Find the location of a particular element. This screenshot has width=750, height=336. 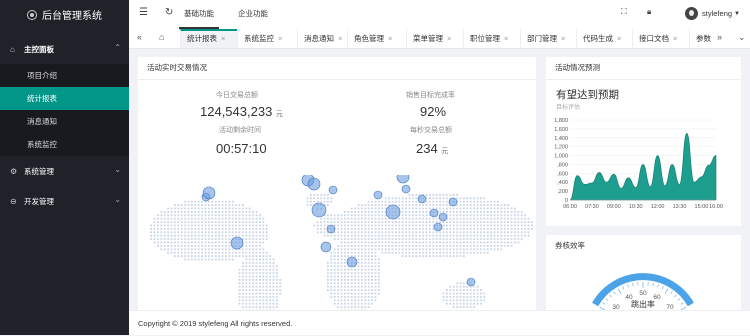

page-tab-5: 职位管理 × is located at coordinates (491, 38).